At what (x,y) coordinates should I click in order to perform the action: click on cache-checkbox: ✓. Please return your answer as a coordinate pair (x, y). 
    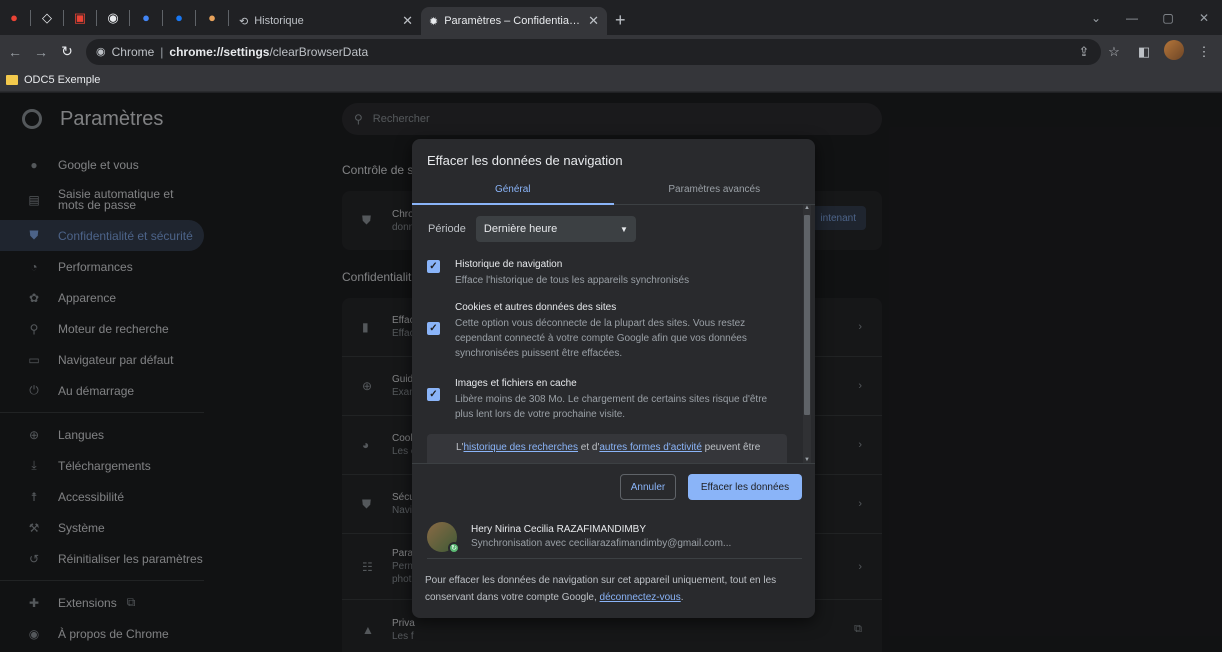
    Looking at the image, I should click on (433, 394).